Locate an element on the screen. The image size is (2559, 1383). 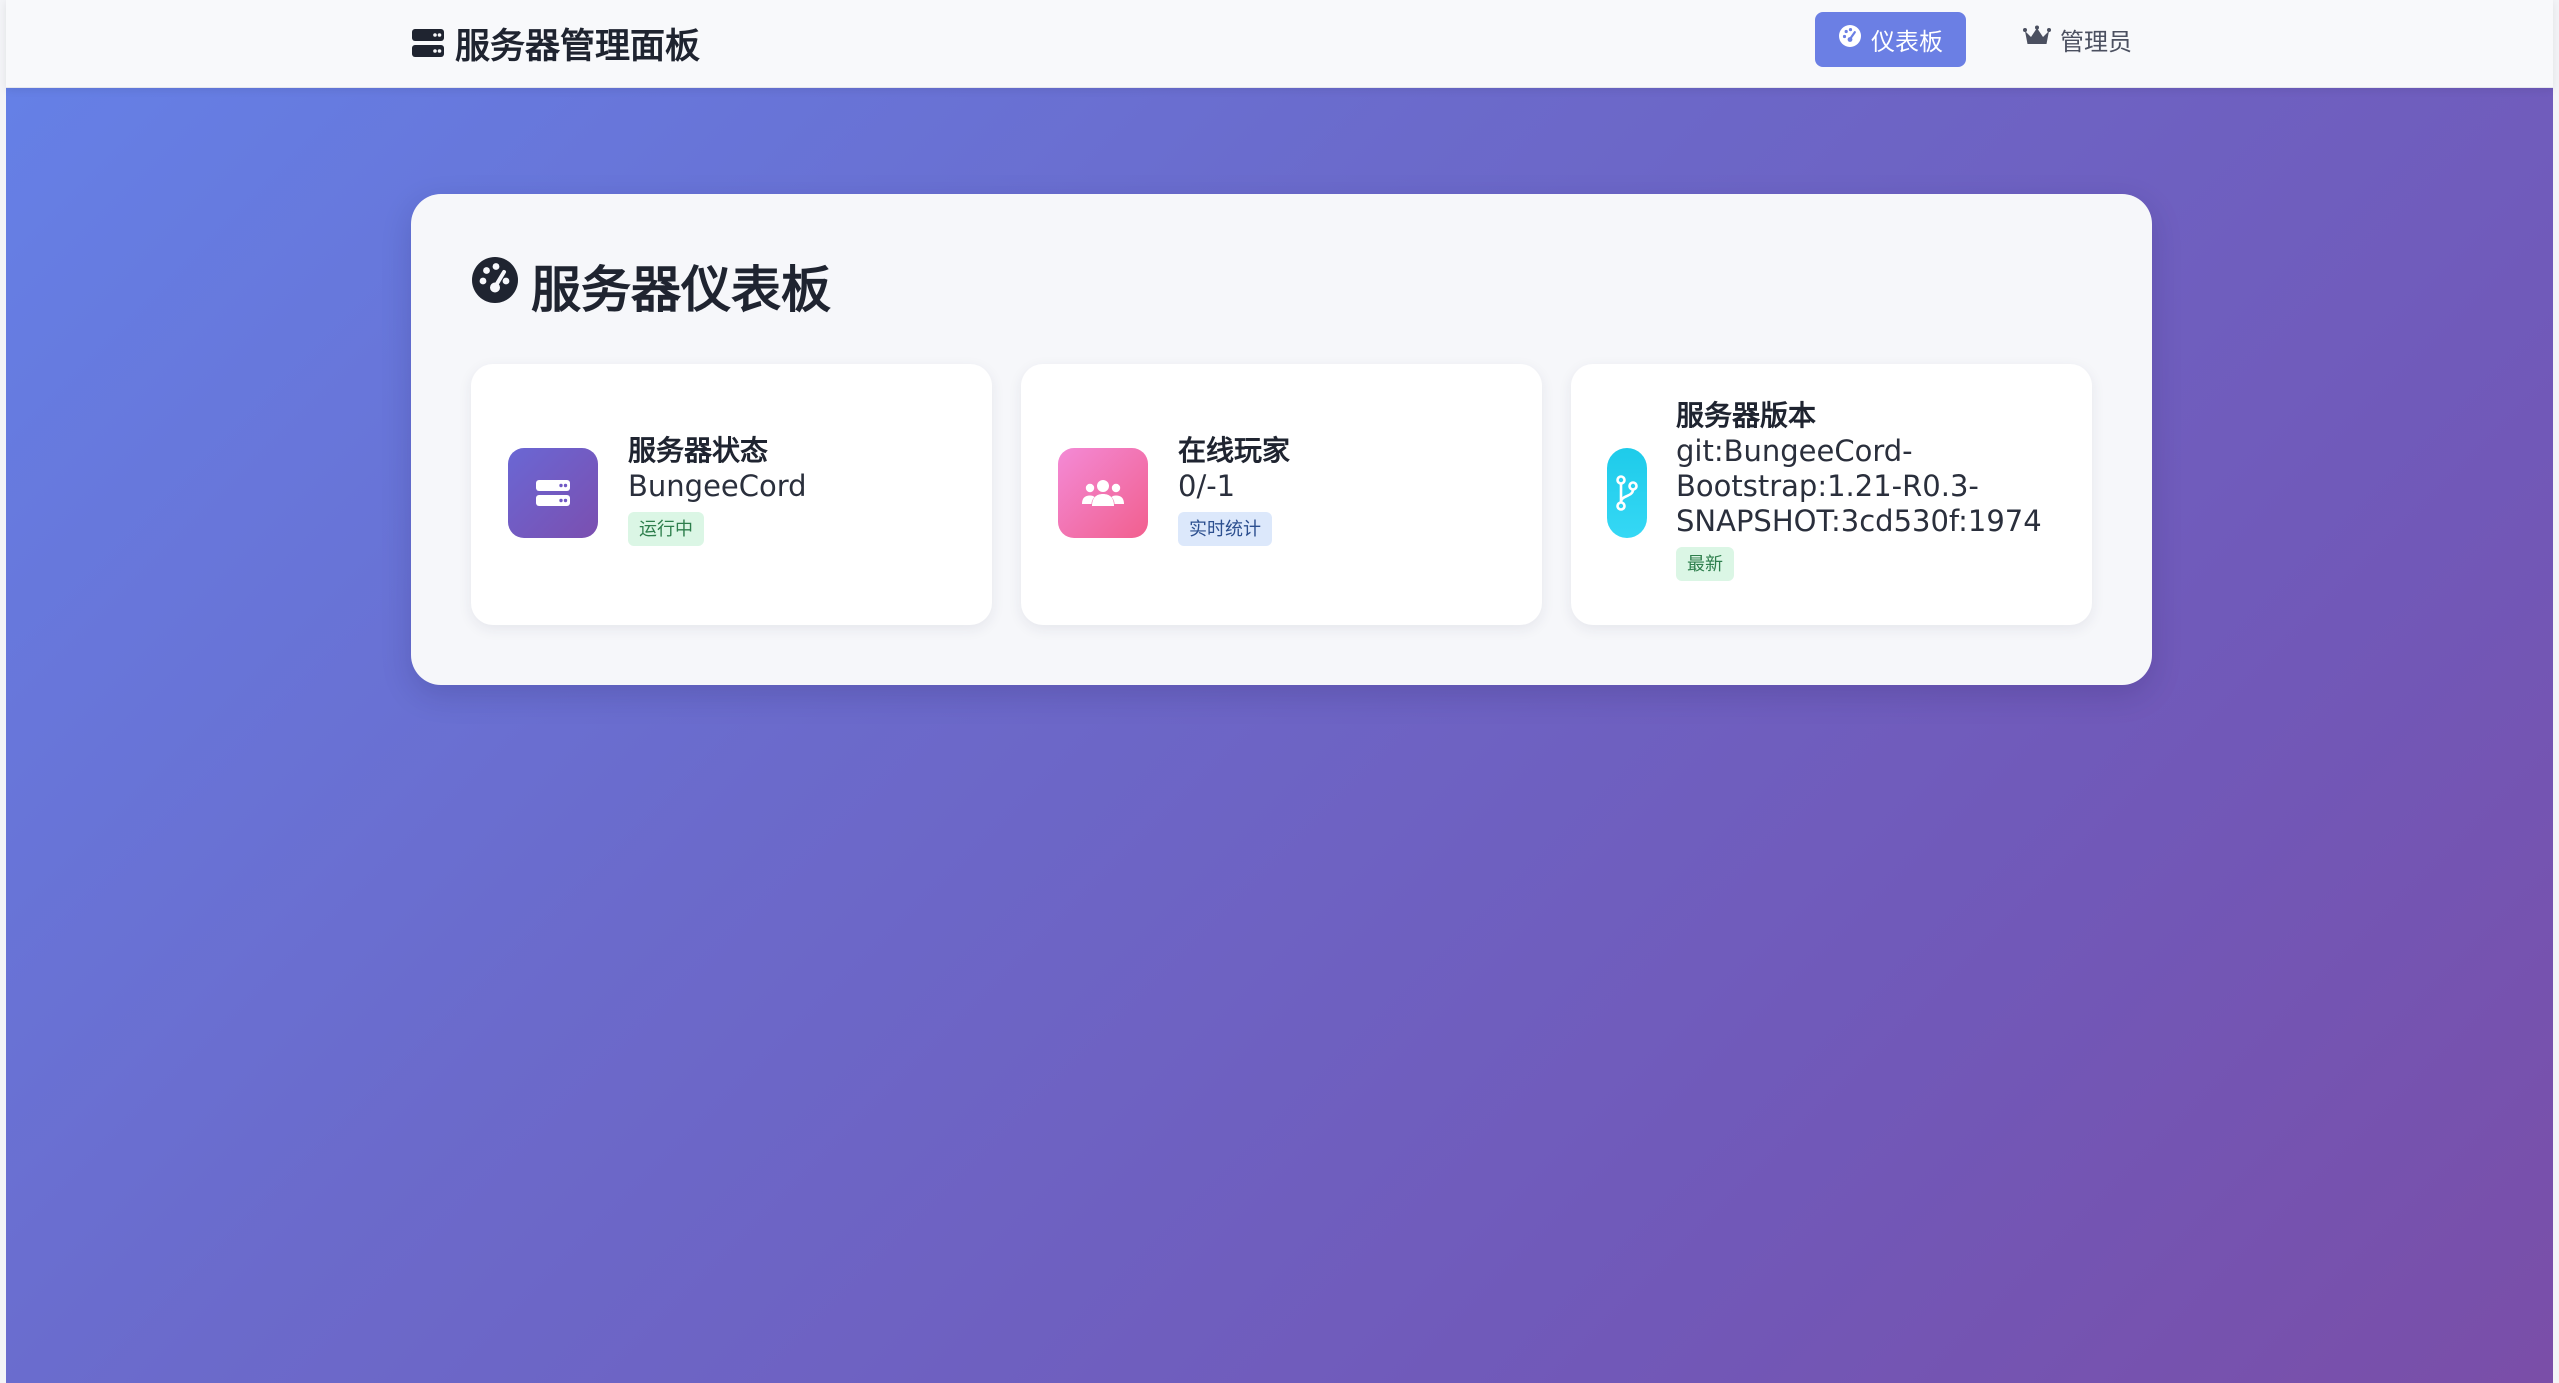
stats-badge: 实时统计 is located at coordinates (1225, 529).